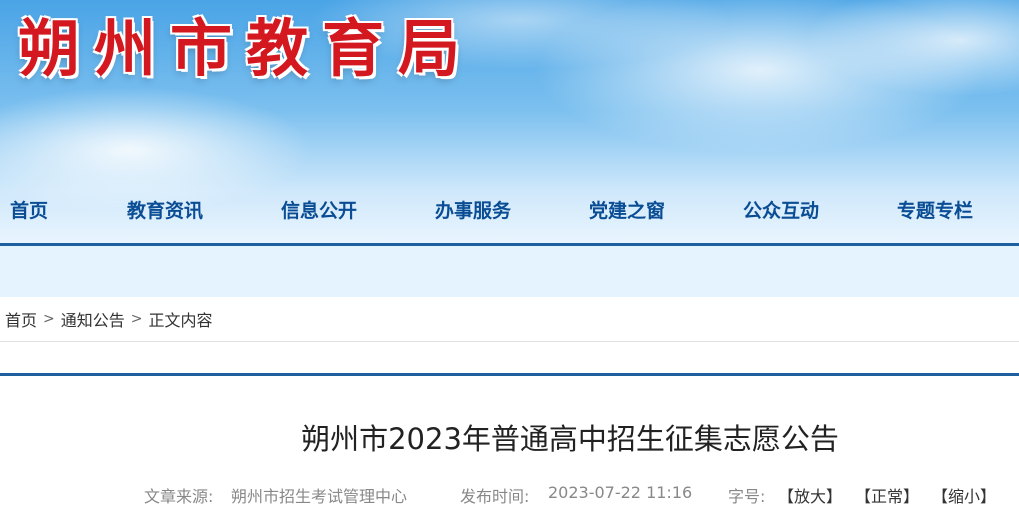 This screenshot has height=517, width=1019. I want to click on source-label: 文章来源:, so click(179, 496).